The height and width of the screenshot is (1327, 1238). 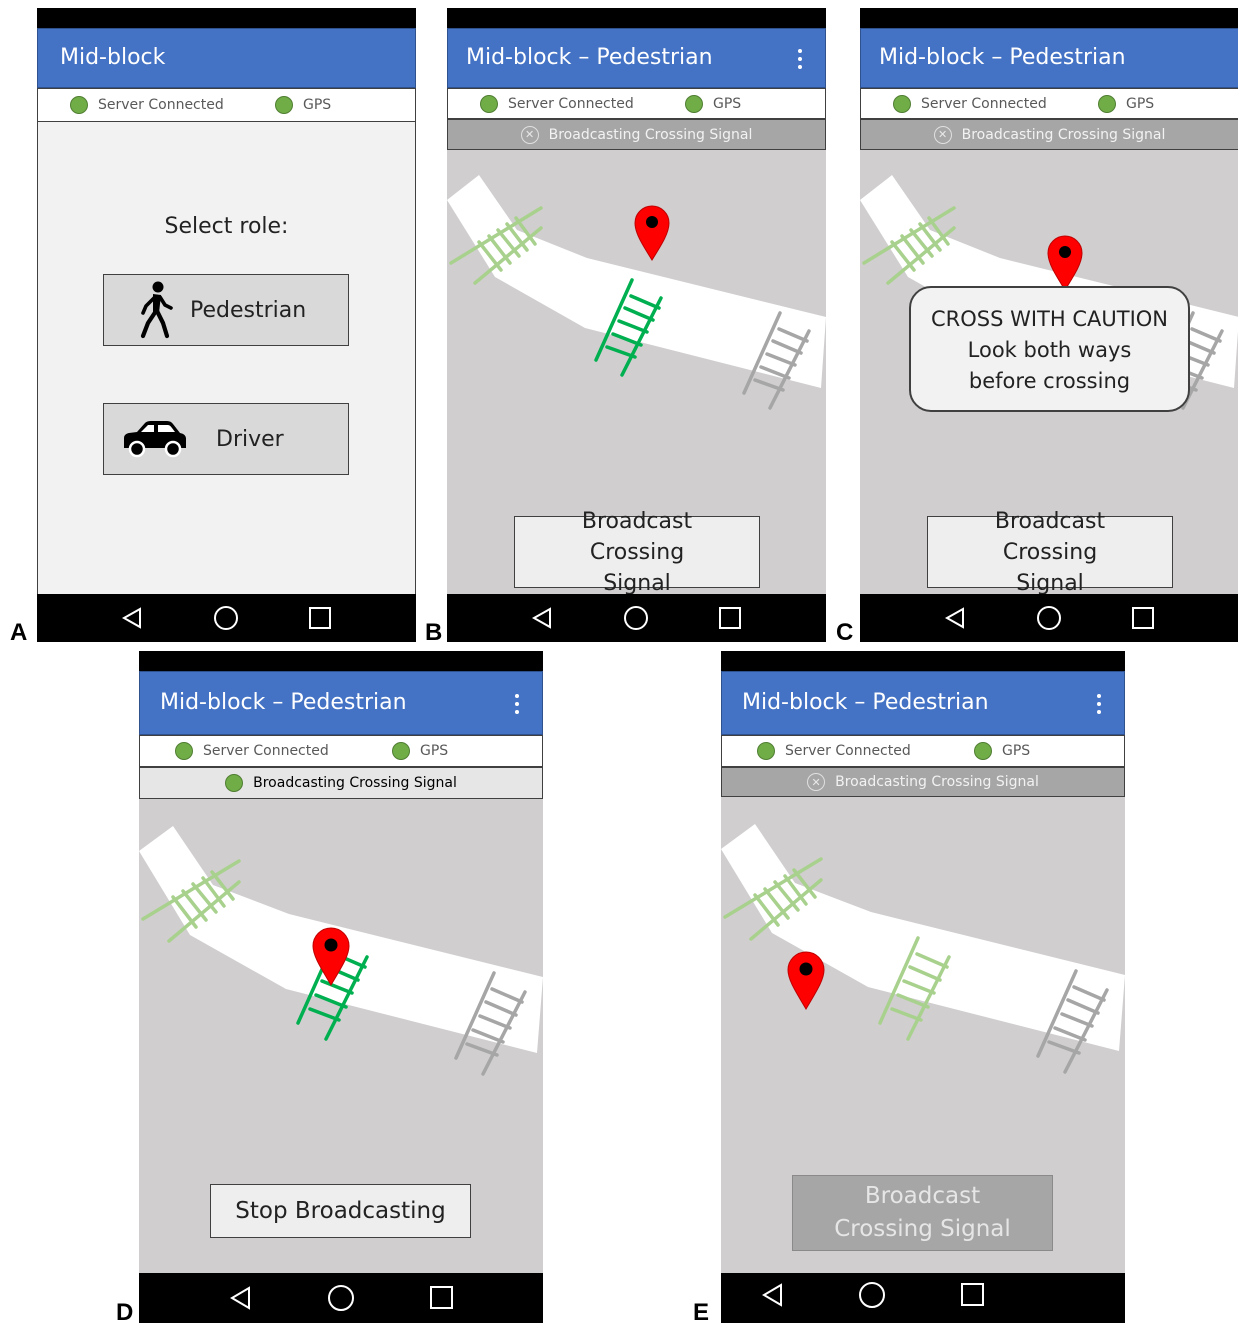 I want to click on panel-label-c: C, so click(x=845, y=632).